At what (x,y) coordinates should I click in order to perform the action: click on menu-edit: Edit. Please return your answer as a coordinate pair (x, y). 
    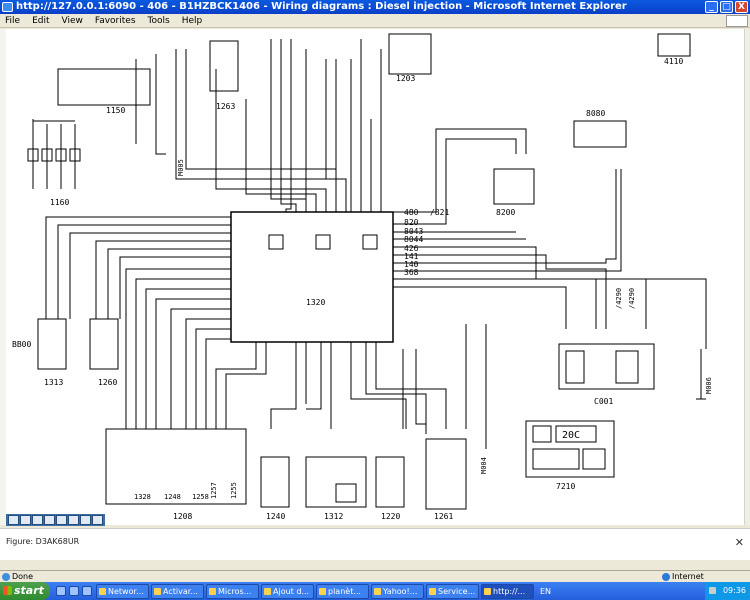
    Looking at the image, I should click on (40, 20).